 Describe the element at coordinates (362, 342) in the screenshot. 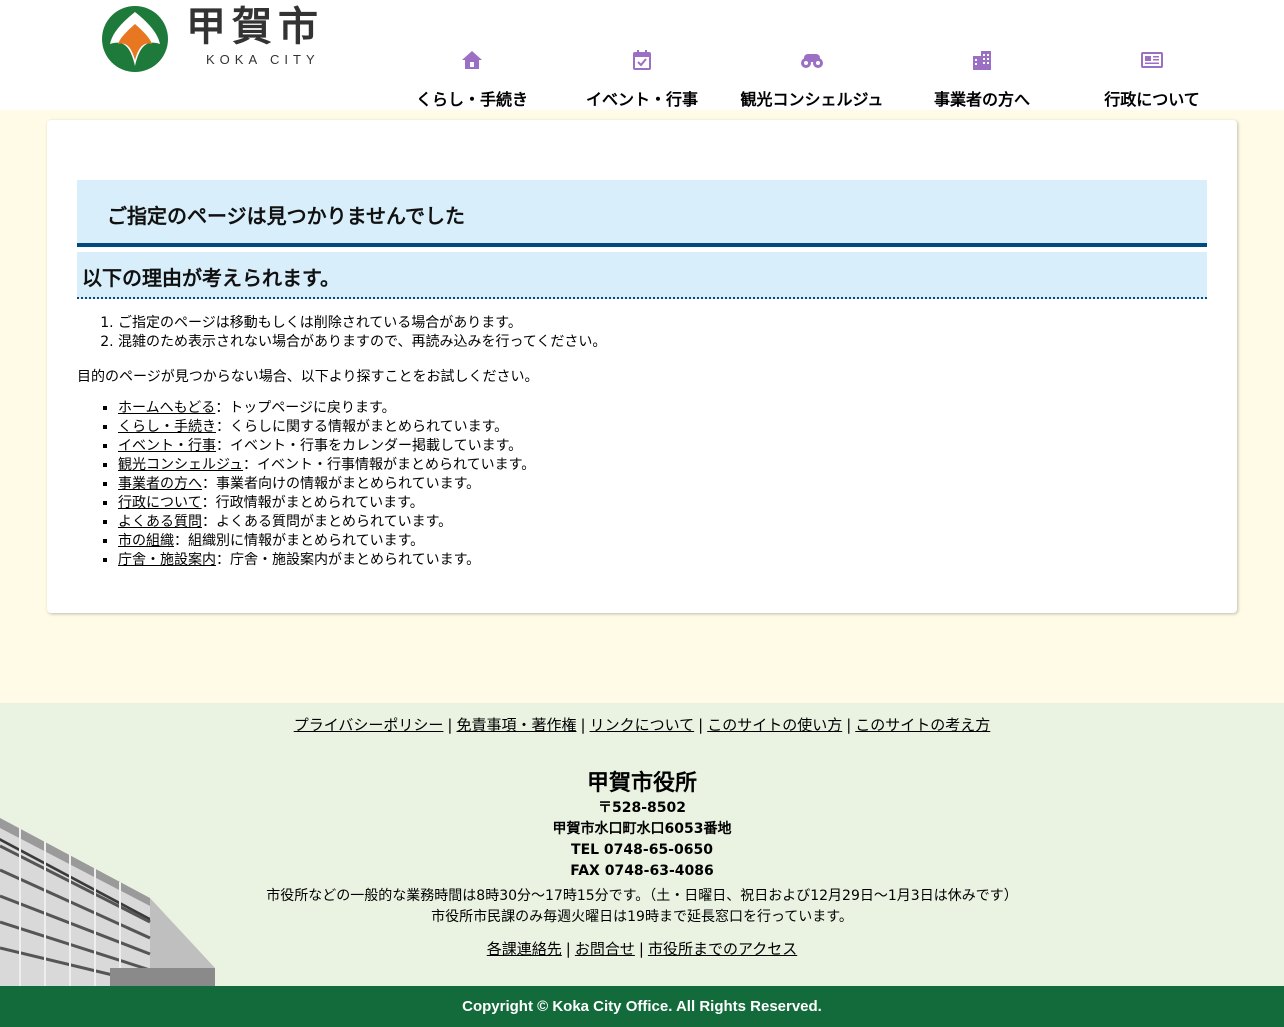

I see `list-item: 混雑のため表示されない場合がありますので、再読み込みを行ってください。` at that location.